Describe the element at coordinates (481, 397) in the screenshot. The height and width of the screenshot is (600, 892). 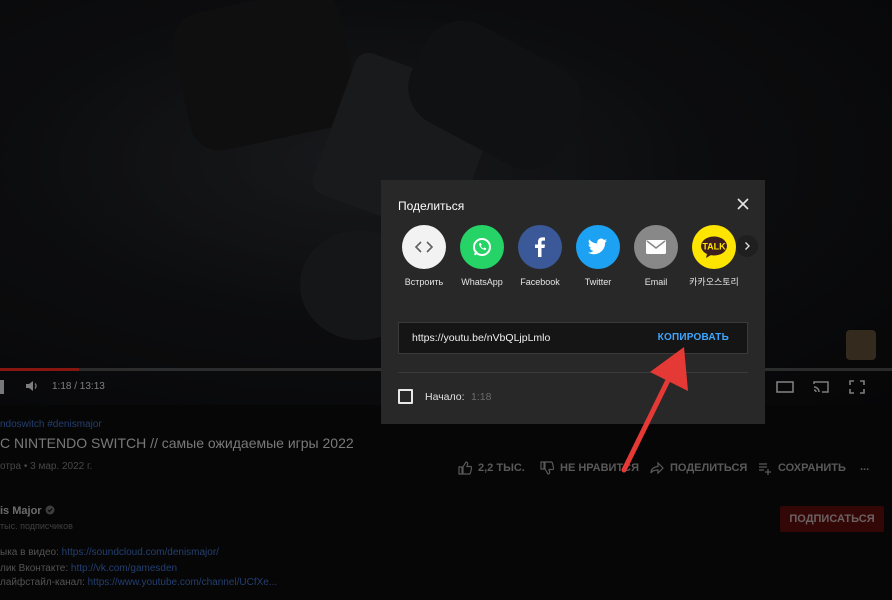
I see `start-at-time: 1:18` at that location.